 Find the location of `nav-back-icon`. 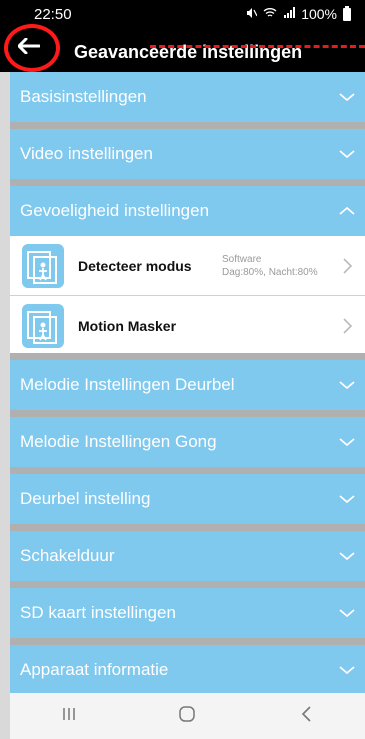

nav-back-icon is located at coordinates (306, 716).